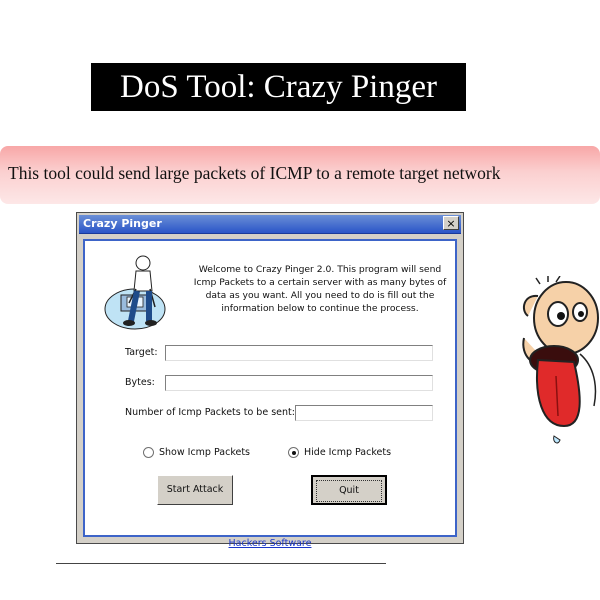 This screenshot has height=600, width=600. I want to click on hide-packets-option: Hide Icmp Packets, so click(339, 452).